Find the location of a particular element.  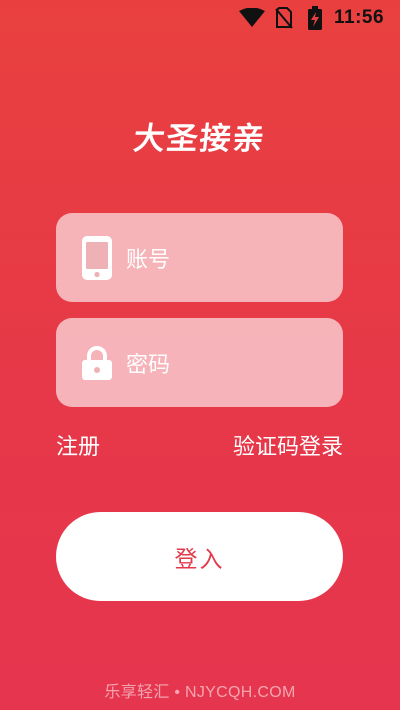

battery-charging-icon is located at coordinates (315, 18).